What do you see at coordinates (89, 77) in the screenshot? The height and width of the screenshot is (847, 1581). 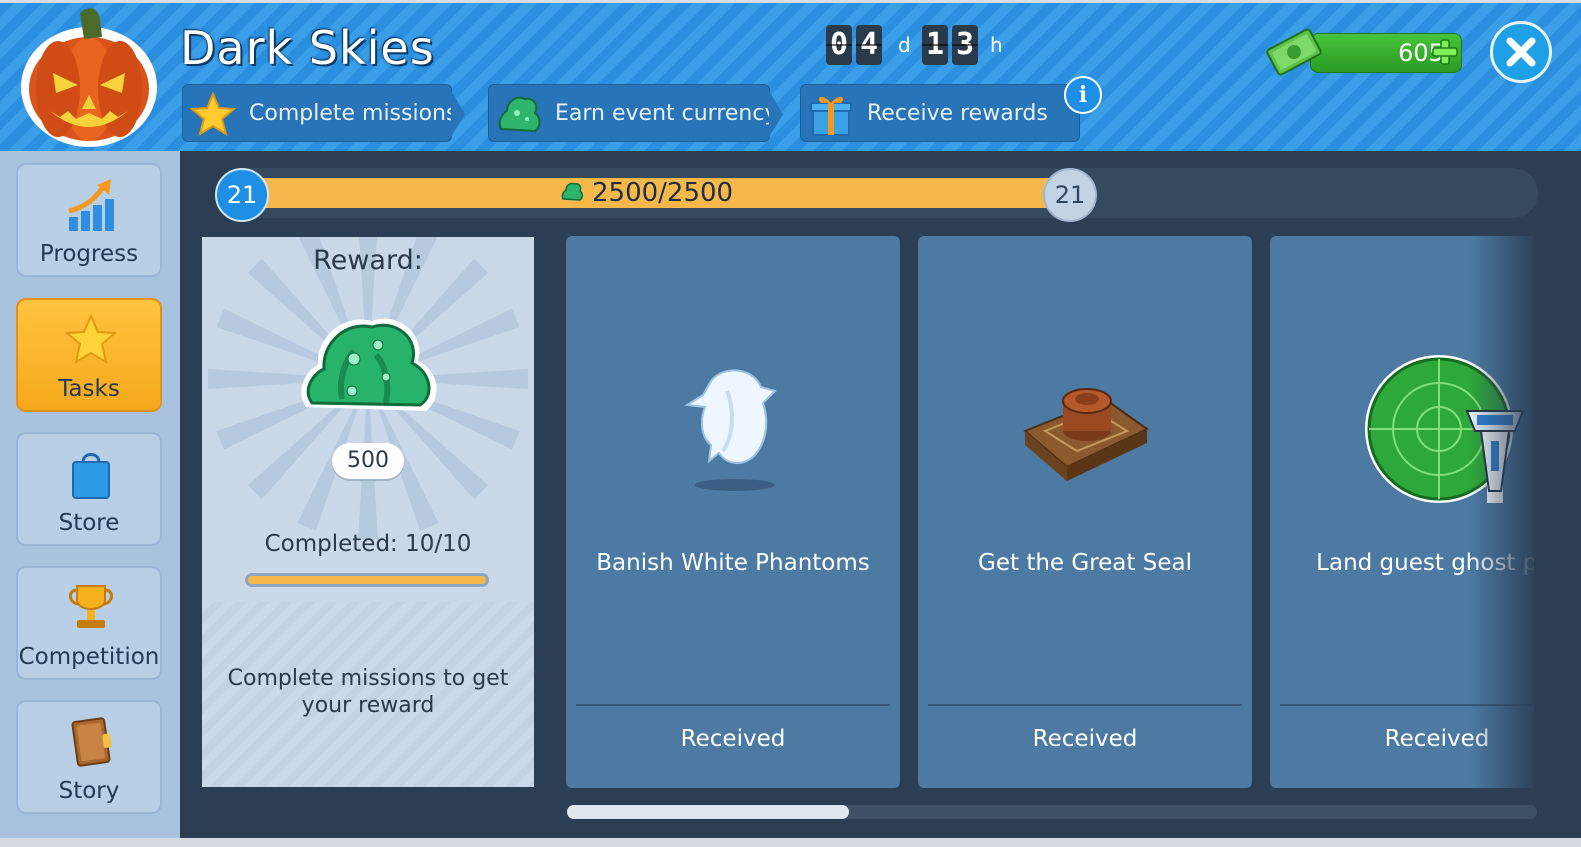 I see `pumpkin-logo-icon` at bounding box center [89, 77].